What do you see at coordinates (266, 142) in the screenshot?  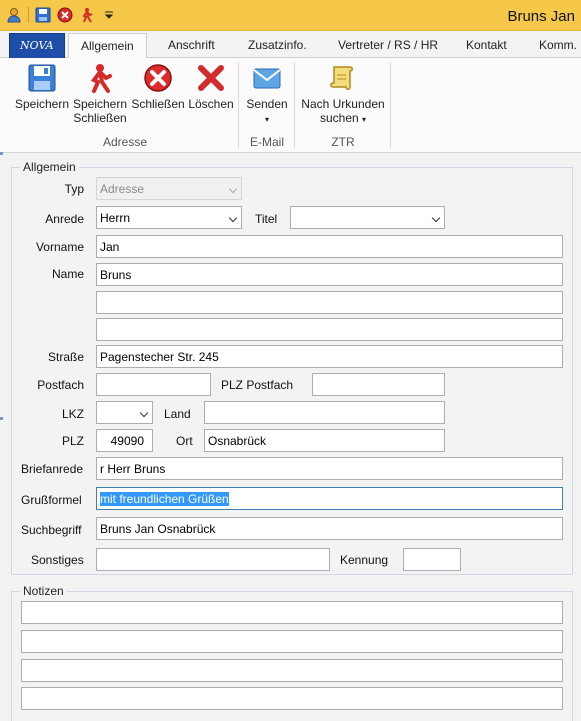 I see `group-label-email: E-Mail` at bounding box center [266, 142].